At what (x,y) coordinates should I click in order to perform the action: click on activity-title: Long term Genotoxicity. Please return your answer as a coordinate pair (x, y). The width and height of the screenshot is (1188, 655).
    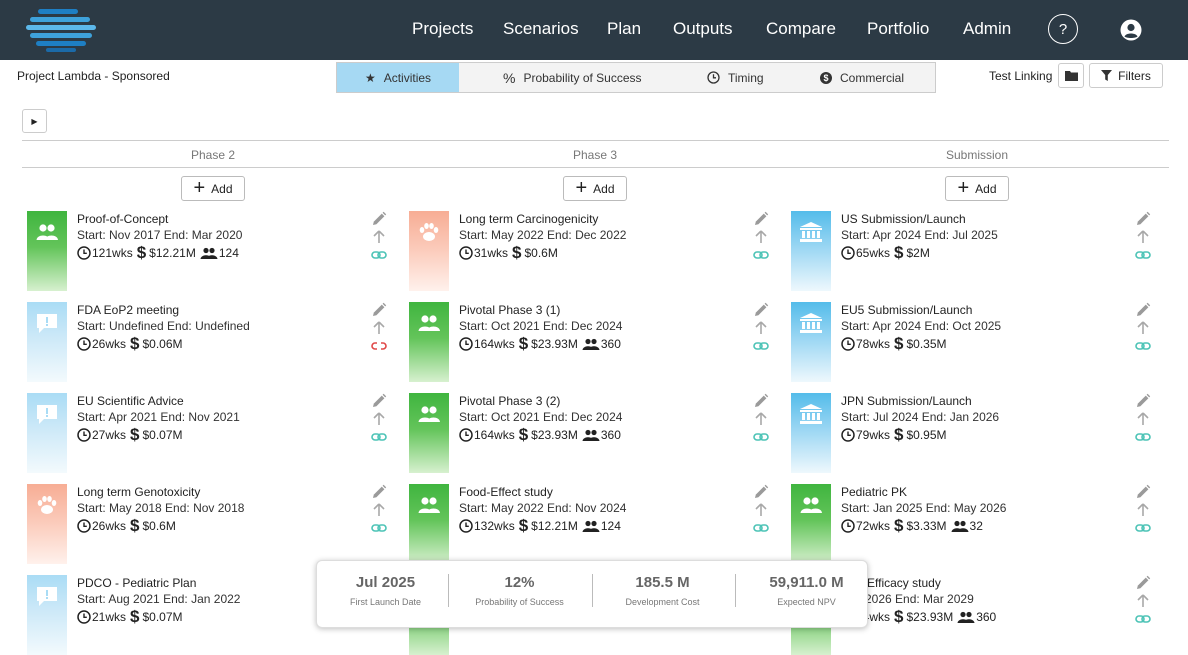
    Looking at the image, I should click on (138, 492).